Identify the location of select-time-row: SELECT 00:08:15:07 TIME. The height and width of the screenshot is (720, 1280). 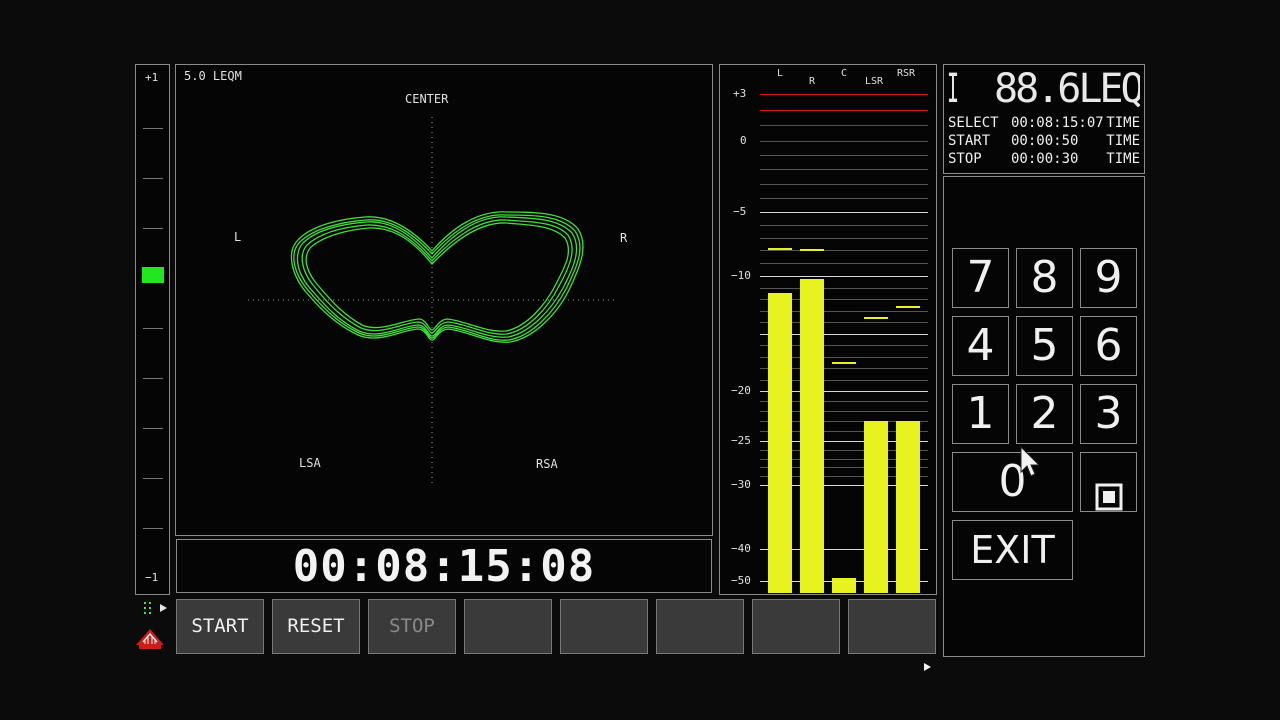
(1044, 123).